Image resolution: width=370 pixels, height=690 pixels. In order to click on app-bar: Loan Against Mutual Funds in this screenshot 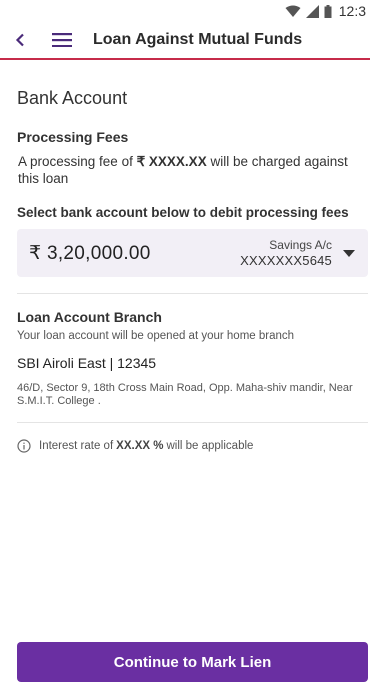, I will do `click(185, 41)`.